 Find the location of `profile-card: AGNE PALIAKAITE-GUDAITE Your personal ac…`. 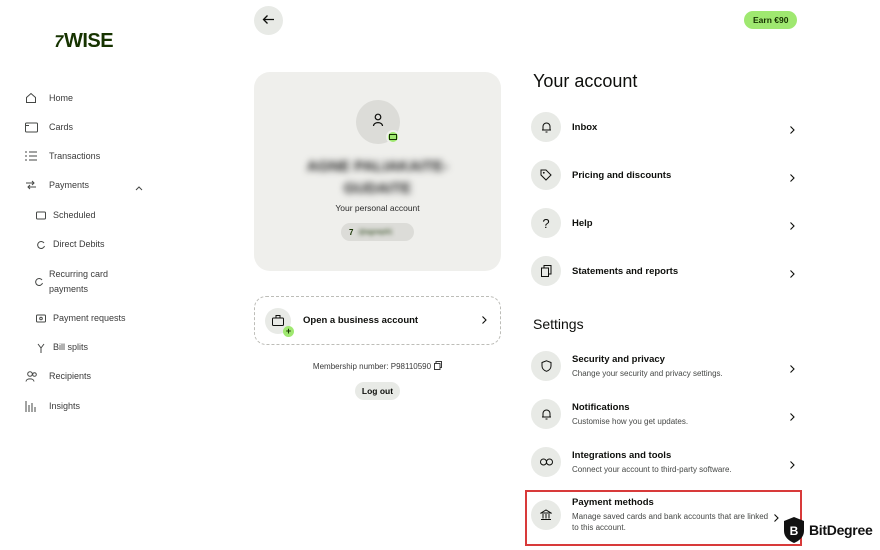

profile-card: AGNE PALIAKAITE-GUDAITE Your personal ac… is located at coordinates (377, 171).